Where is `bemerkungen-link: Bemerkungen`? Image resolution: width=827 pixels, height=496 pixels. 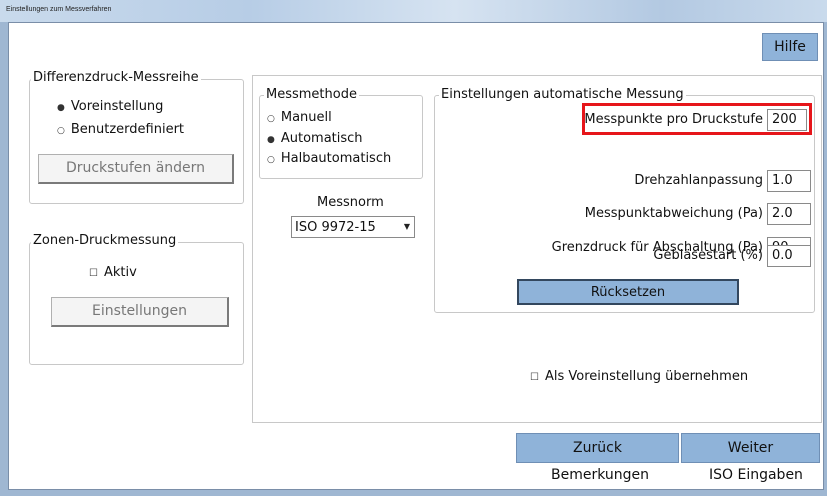 bemerkungen-link: Bemerkungen is located at coordinates (600, 475).